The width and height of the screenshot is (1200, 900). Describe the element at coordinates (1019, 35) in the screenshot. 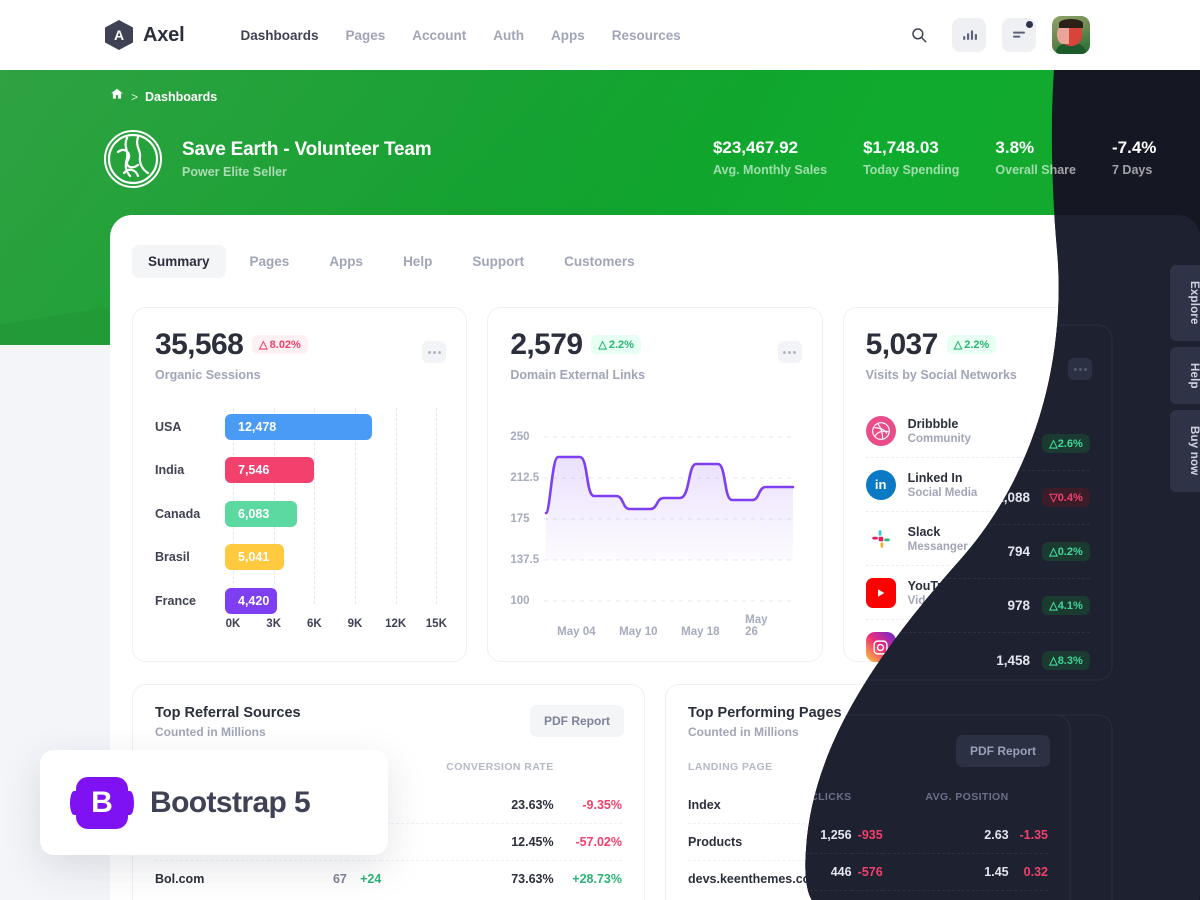

I see `notifications-icon` at that location.